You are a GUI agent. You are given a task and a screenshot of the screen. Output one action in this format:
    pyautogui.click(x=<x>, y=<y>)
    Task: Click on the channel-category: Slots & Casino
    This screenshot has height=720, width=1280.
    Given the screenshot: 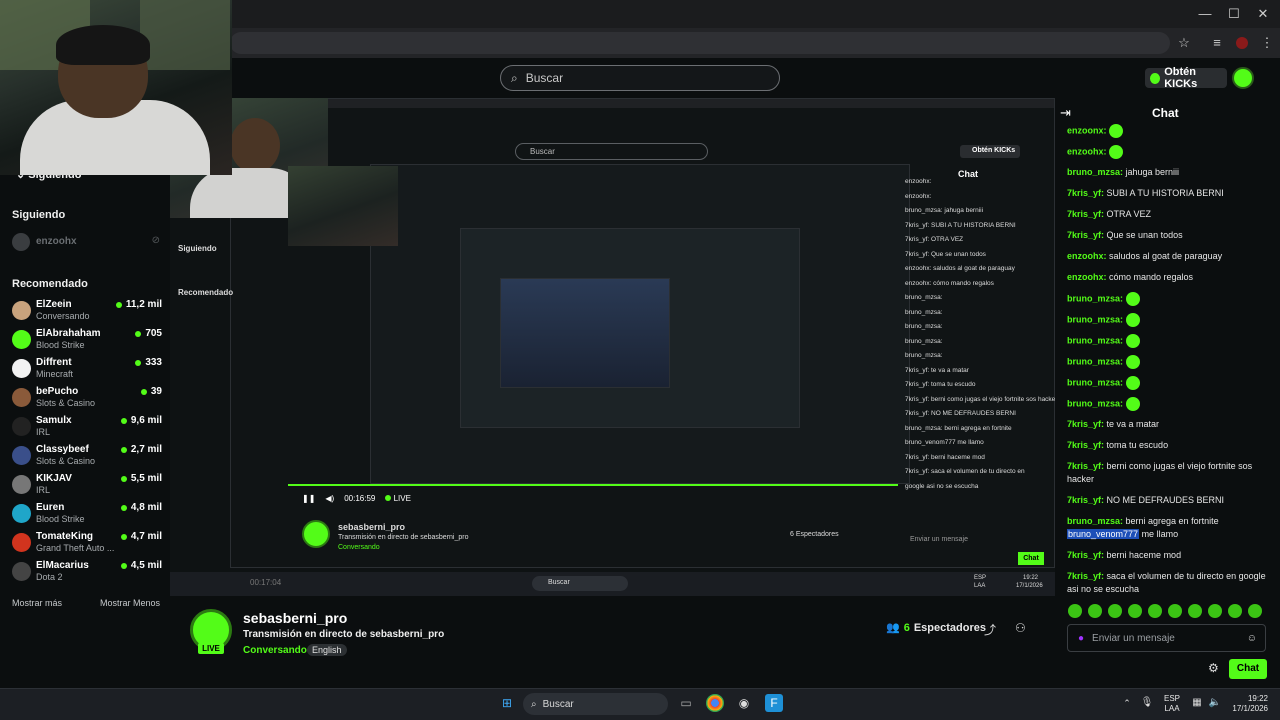 What is the action you would take?
    pyautogui.click(x=66, y=461)
    